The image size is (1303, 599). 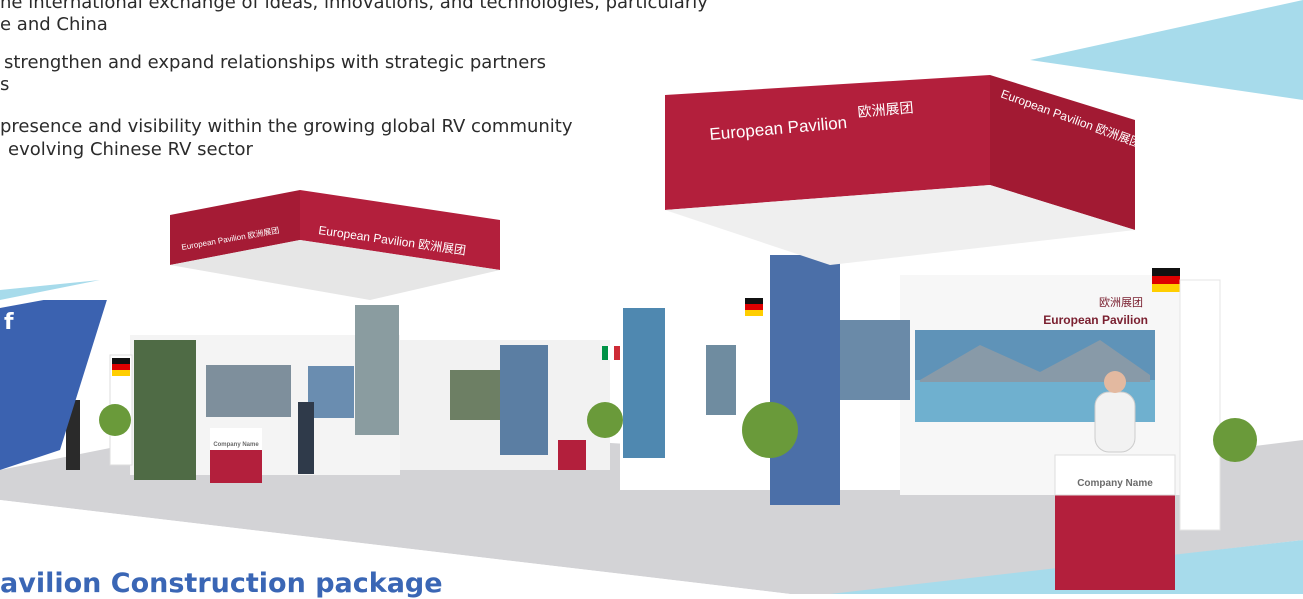 I want to click on person-man, so click(x=306, y=438).